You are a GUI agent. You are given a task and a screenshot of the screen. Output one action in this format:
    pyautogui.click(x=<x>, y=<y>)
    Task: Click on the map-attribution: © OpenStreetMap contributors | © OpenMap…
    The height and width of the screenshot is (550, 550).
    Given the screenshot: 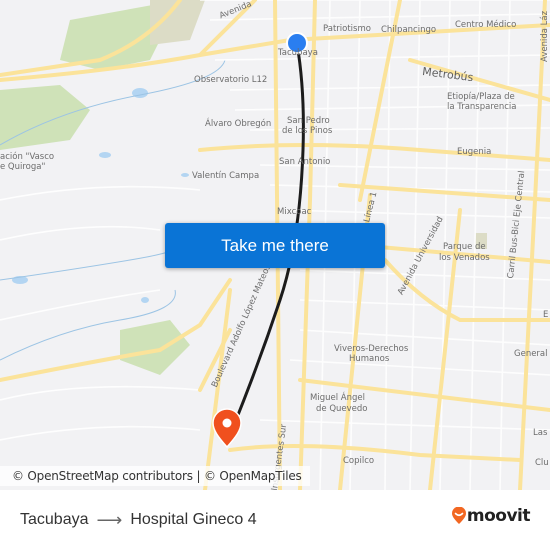 What is the action you would take?
    pyautogui.click(x=155, y=476)
    